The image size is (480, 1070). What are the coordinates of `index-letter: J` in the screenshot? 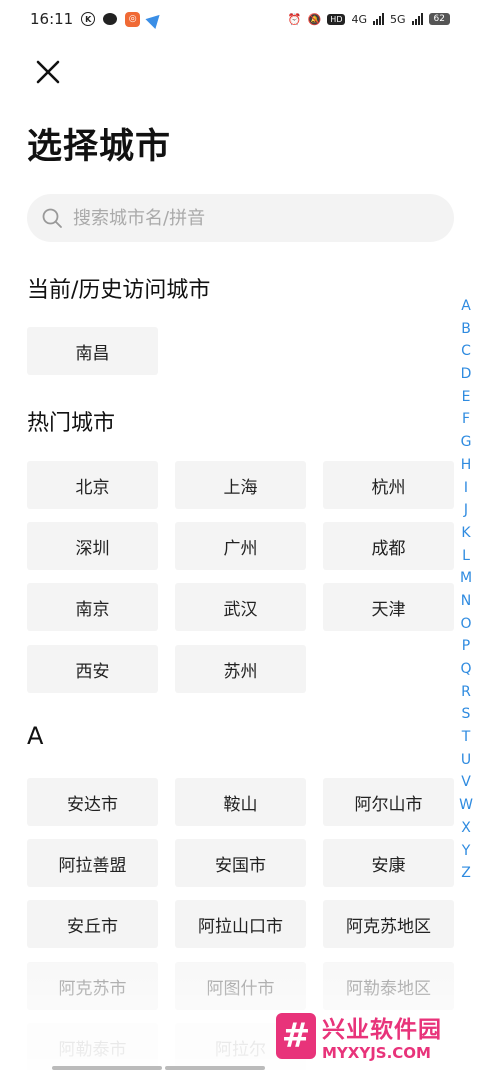 It's located at (466, 510).